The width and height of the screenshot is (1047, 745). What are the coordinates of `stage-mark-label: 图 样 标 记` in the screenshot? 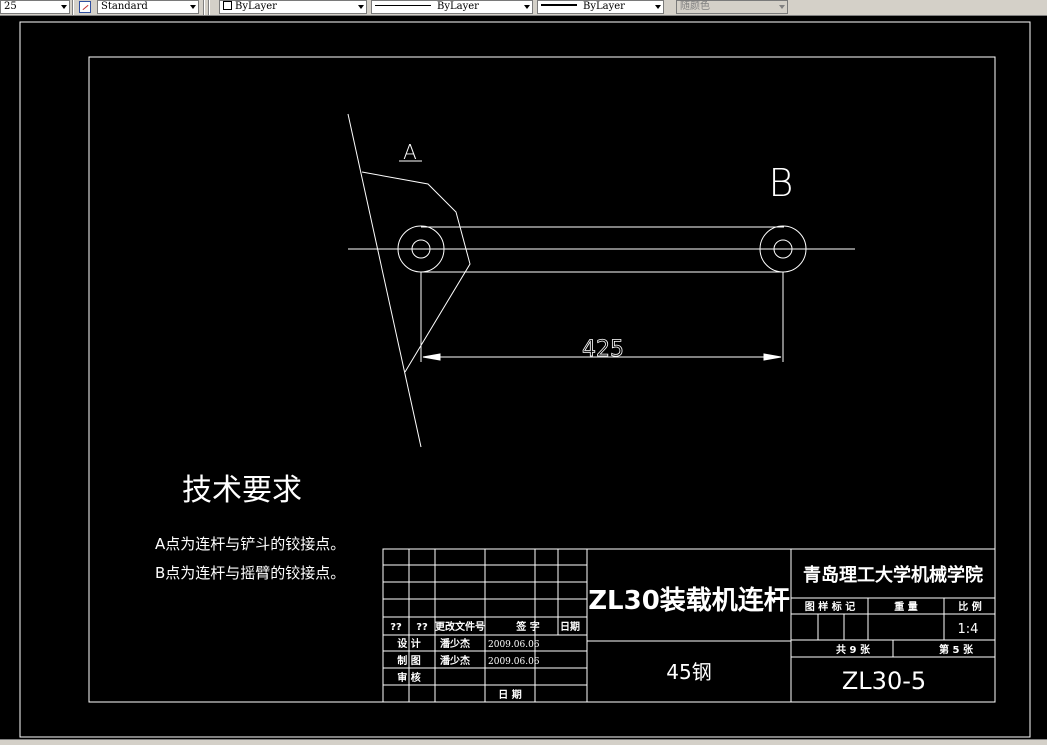 It's located at (830, 606).